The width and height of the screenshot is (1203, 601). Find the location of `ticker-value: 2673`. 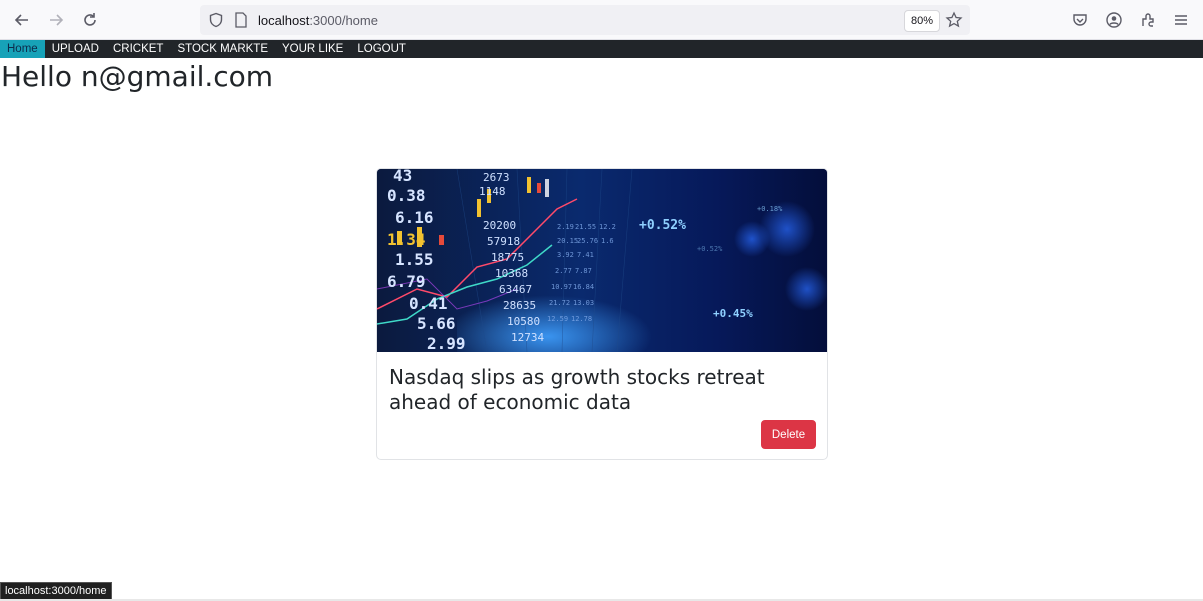

ticker-value: 2673 is located at coordinates (496, 177).